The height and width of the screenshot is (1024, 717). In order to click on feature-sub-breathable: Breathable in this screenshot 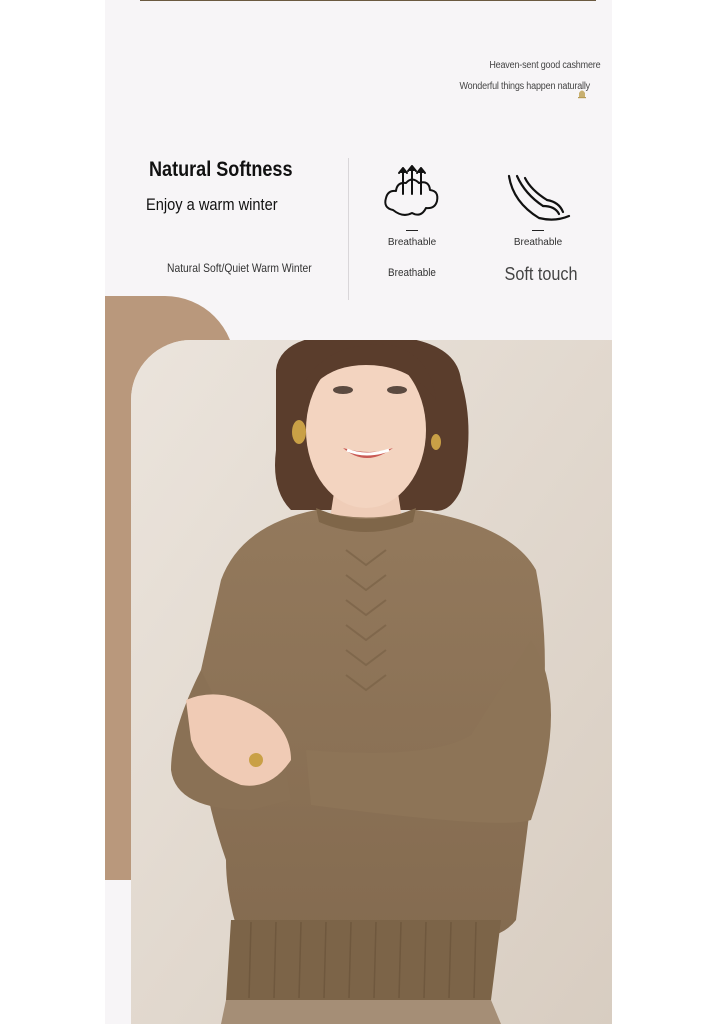, I will do `click(412, 273)`.